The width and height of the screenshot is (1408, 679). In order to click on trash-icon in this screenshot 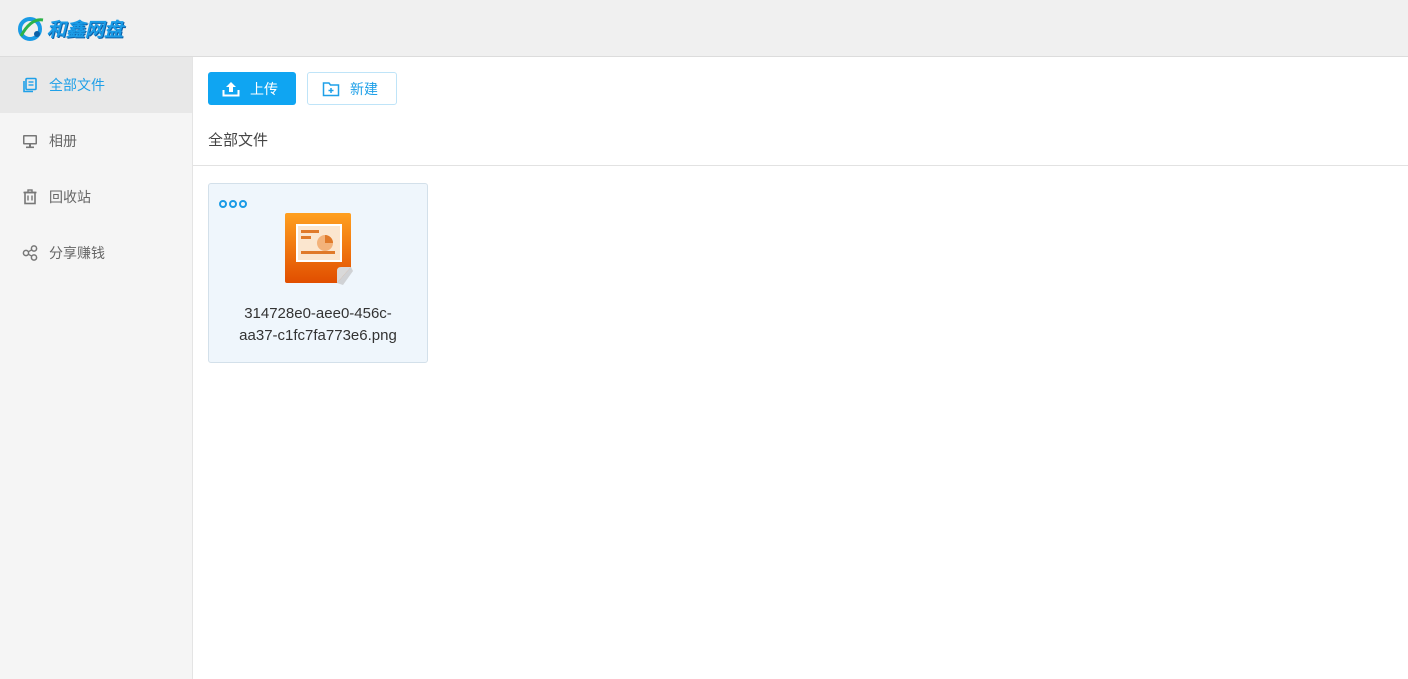, I will do `click(30, 197)`.